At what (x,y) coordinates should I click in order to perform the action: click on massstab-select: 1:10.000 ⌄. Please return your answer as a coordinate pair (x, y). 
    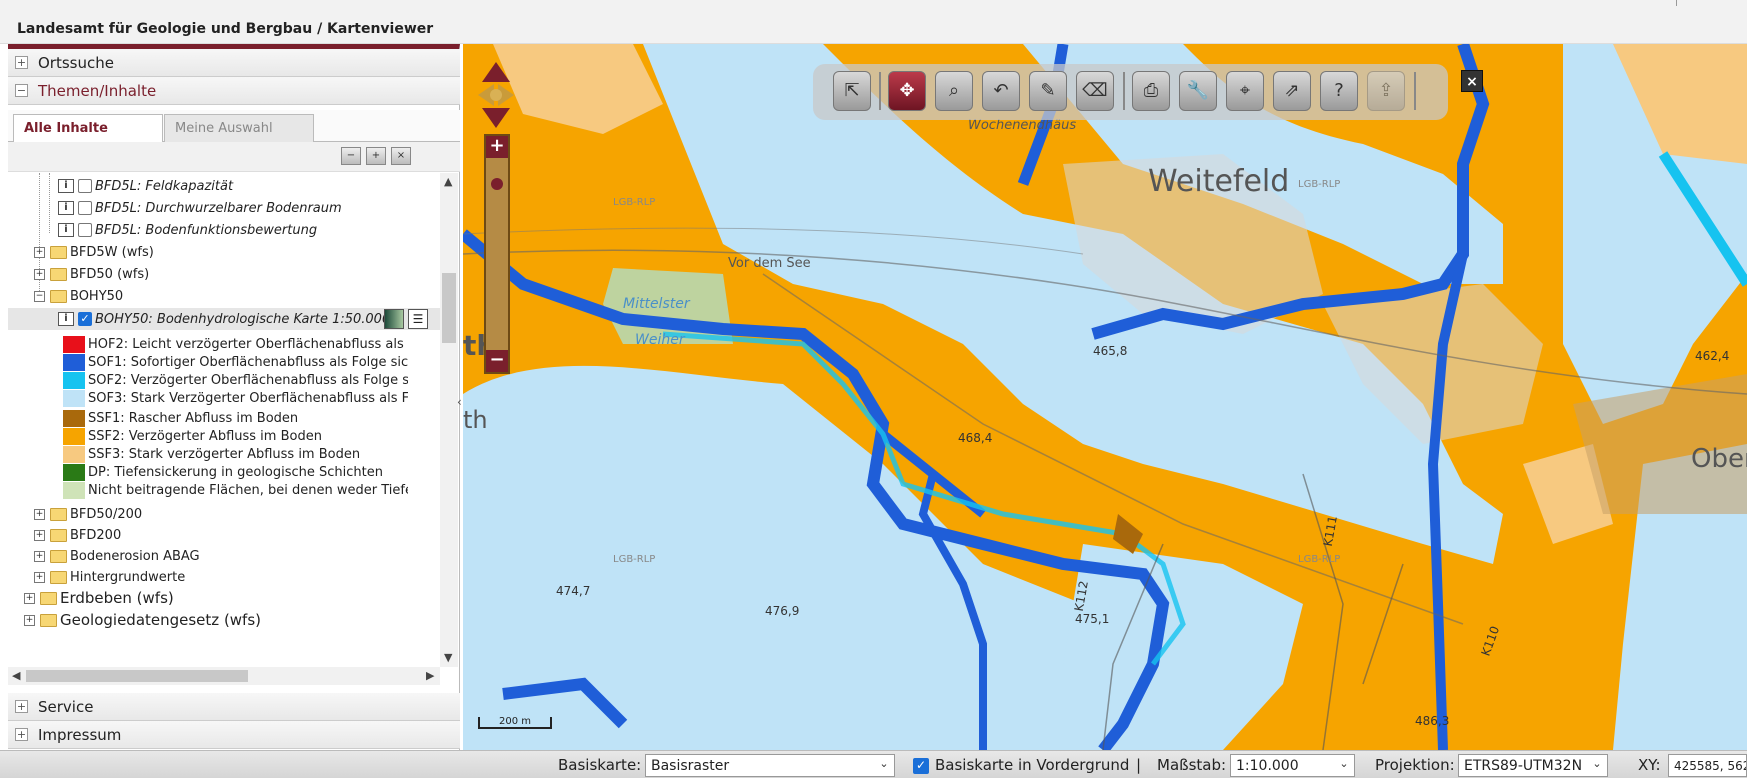
    Looking at the image, I should click on (1292, 765).